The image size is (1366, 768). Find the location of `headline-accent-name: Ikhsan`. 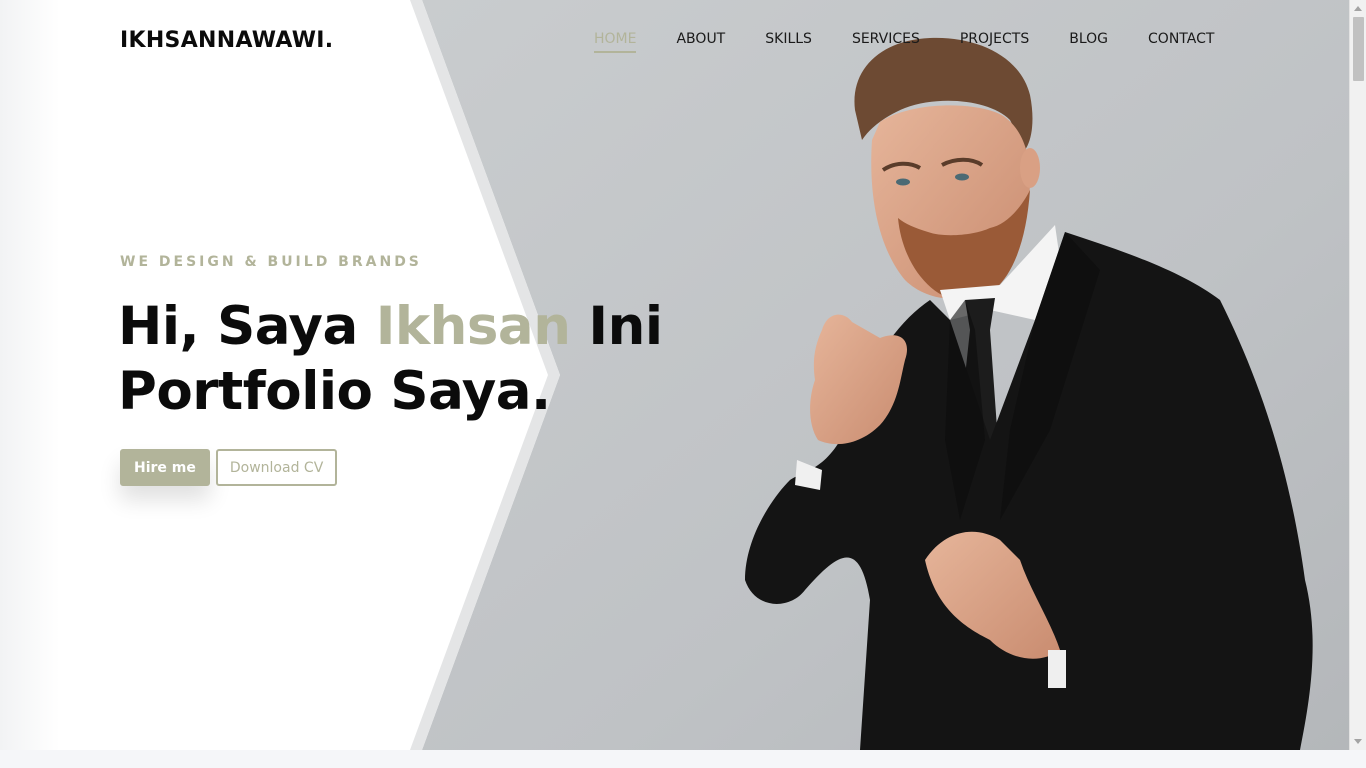

headline-accent-name: Ikhsan is located at coordinates (473, 326).